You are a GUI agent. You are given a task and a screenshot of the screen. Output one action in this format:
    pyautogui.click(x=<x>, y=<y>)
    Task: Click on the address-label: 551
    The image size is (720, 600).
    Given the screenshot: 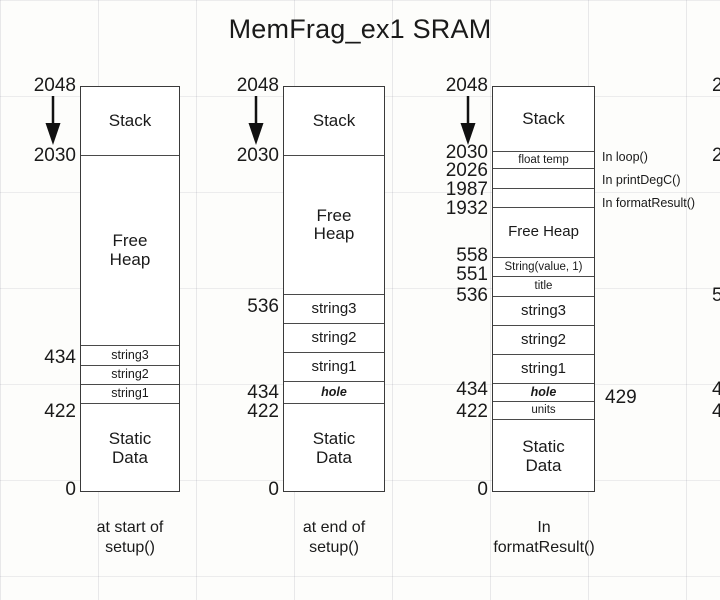 What is the action you would take?
    pyautogui.click(x=472, y=274)
    